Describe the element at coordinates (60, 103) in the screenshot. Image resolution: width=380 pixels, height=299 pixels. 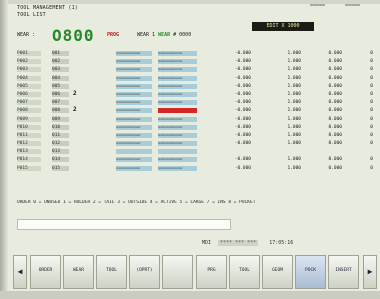
I see `pot-number-cell: 007` at that location.